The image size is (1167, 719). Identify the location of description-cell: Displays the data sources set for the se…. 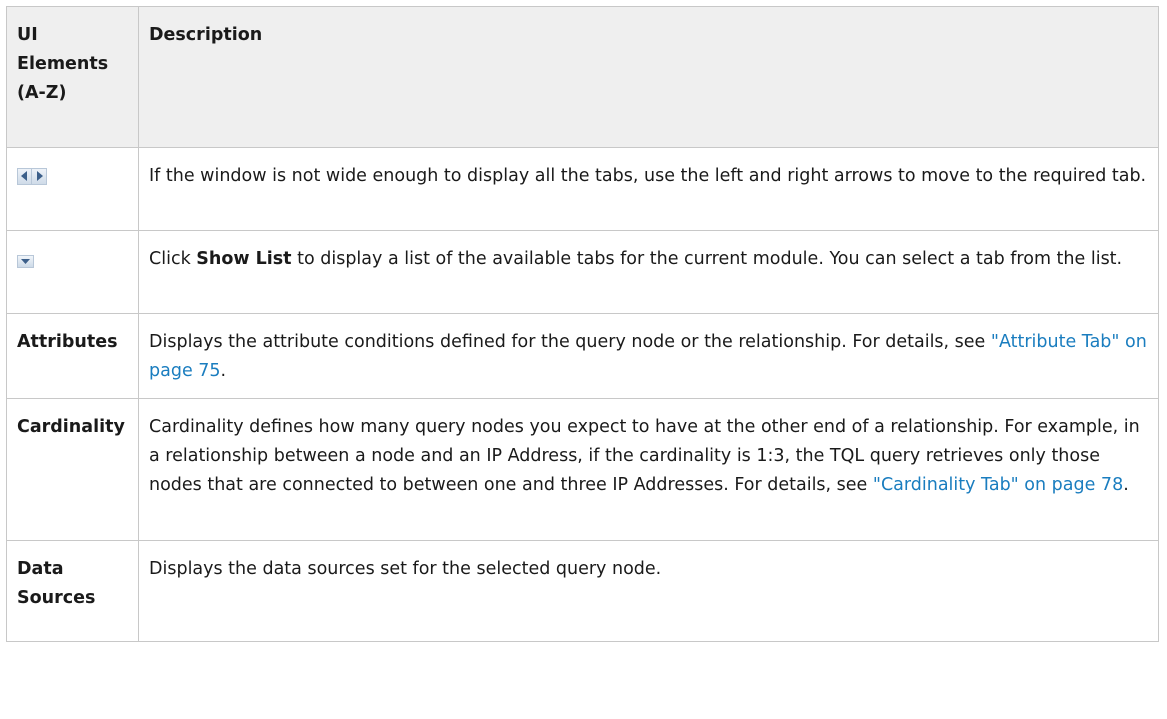
(648, 591).